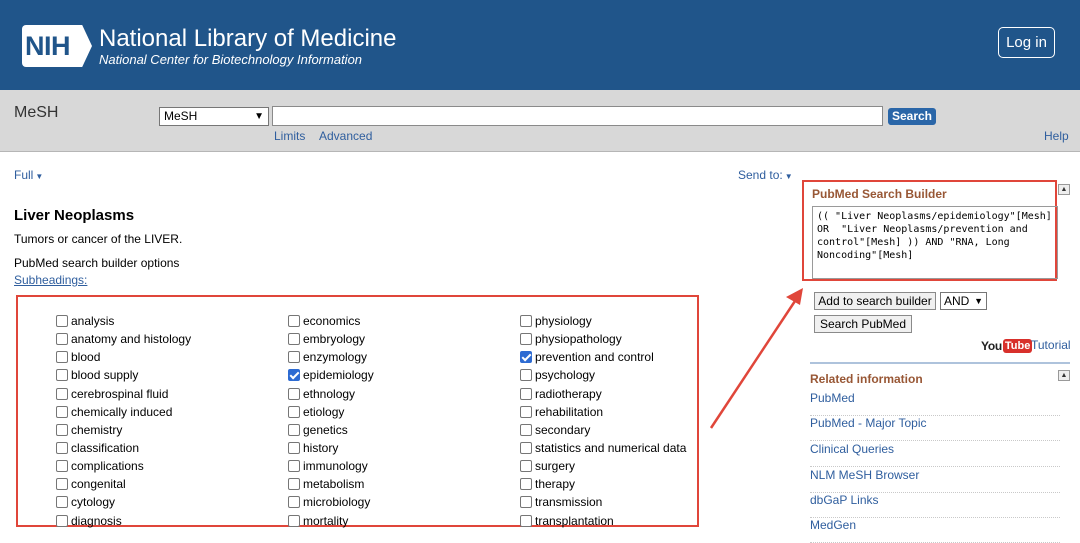  Describe the element at coordinates (123, 394) in the screenshot. I see `subheading-option: cerebrospinal fluid` at that location.